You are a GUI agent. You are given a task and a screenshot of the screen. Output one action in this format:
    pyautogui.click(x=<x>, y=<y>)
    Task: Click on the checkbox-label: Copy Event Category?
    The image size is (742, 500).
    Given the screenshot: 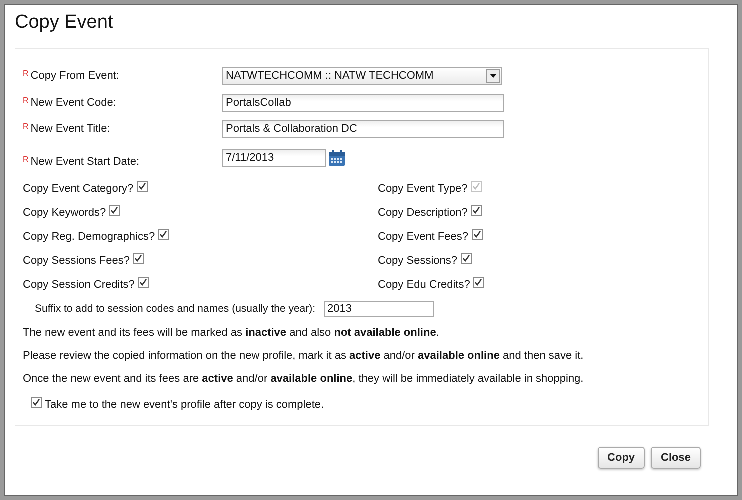 What is the action you would take?
    pyautogui.click(x=78, y=188)
    